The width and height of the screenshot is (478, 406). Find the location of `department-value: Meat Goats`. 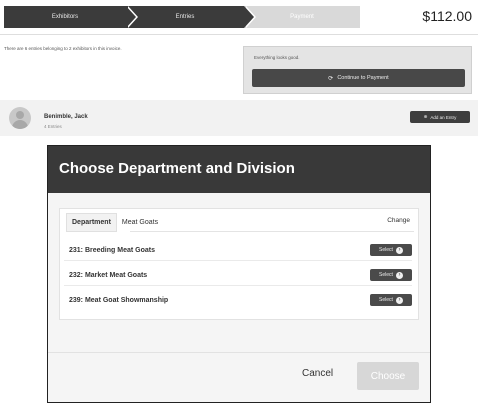

department-value: Meat Goats is located at coordinates (140, 222).